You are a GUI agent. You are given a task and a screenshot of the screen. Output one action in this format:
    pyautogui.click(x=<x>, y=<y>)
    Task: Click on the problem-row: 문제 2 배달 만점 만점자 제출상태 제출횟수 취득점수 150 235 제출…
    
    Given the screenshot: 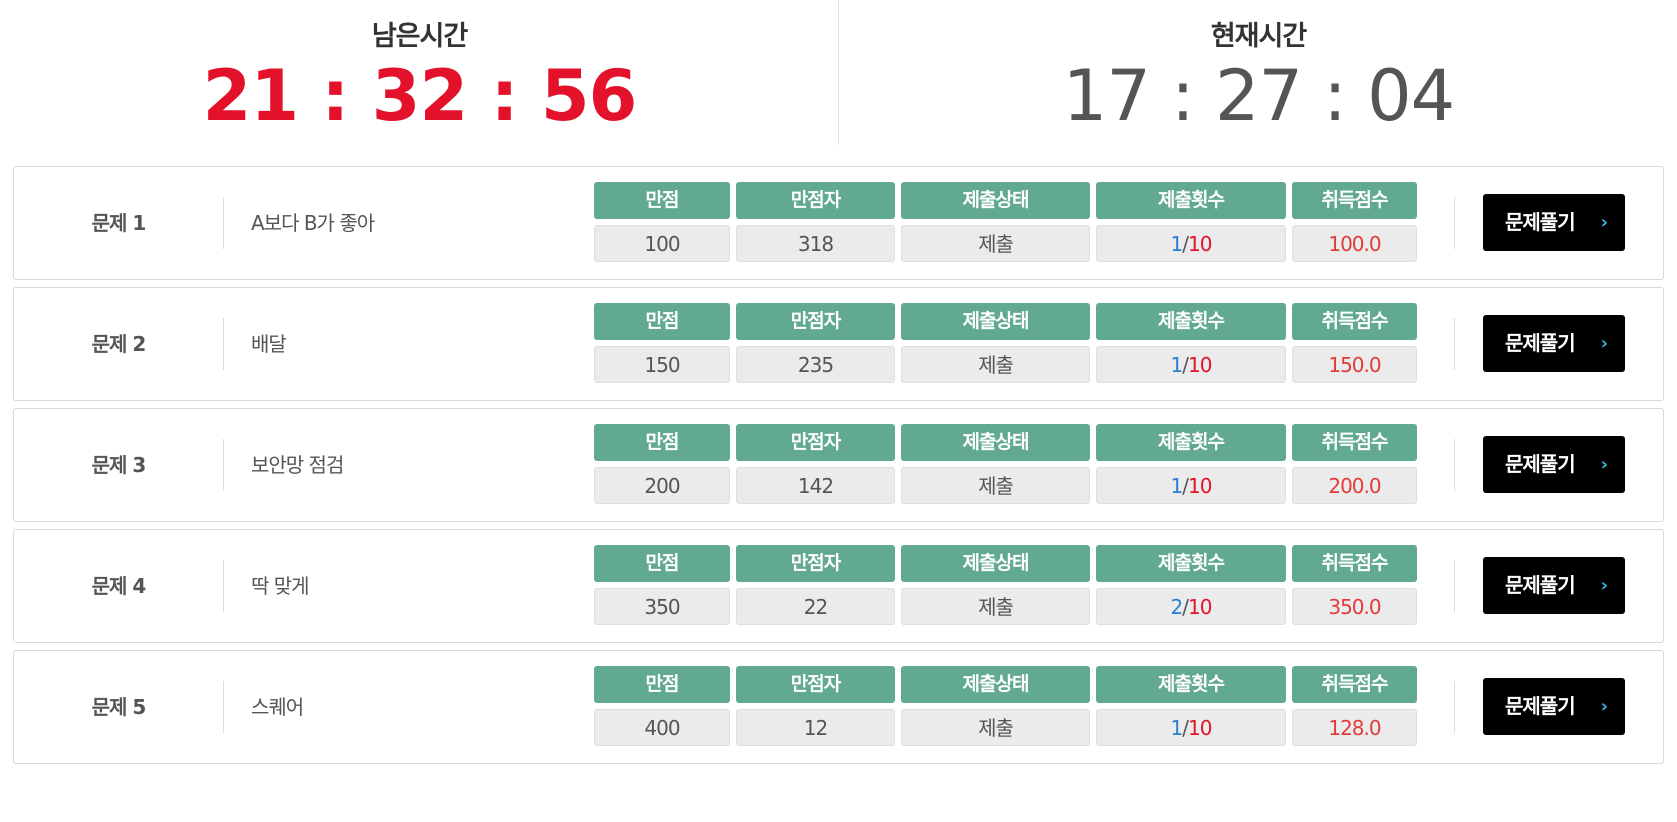 What is the action you would take?
    pyautogui.click(x=838, y=344)
    